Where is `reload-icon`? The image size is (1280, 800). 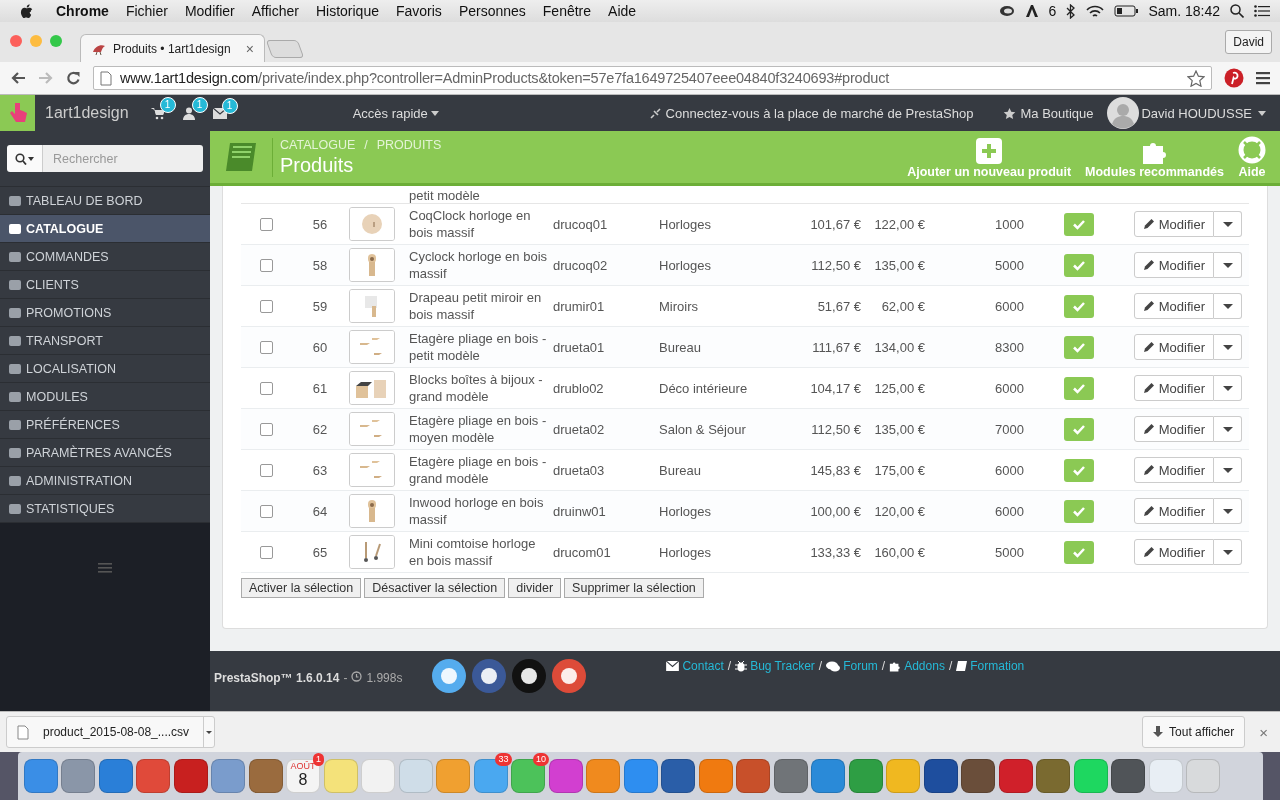
reload-icon is located at coordinates (73, 78).